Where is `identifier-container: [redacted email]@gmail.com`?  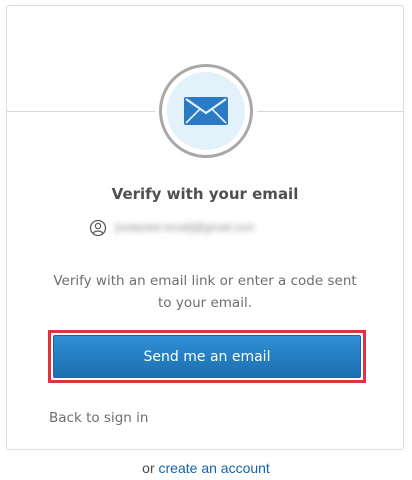 identifier-container: [redacted email]@gmail.com is located at coordinates (172, 228).